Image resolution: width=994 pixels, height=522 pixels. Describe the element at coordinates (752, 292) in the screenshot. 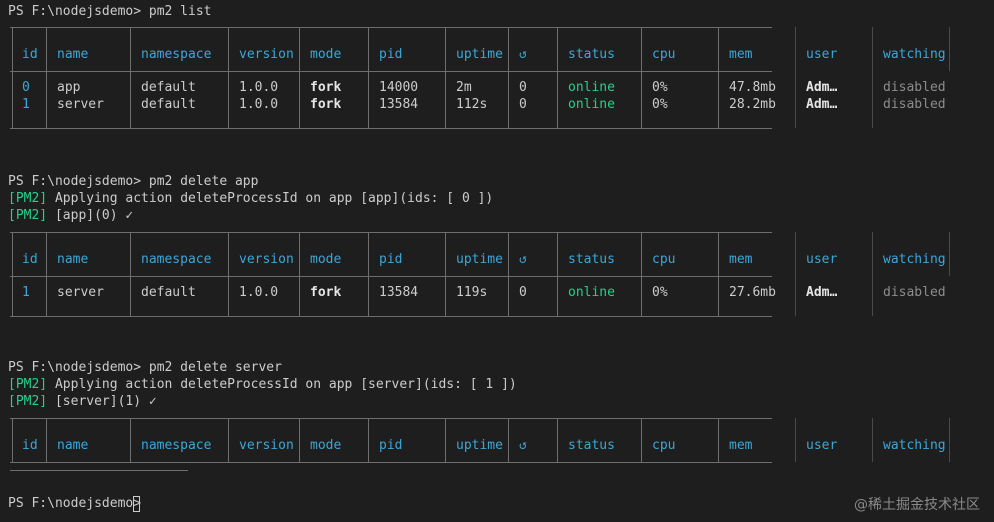

I see `table-cell-mem: 27.6mb` at that location.